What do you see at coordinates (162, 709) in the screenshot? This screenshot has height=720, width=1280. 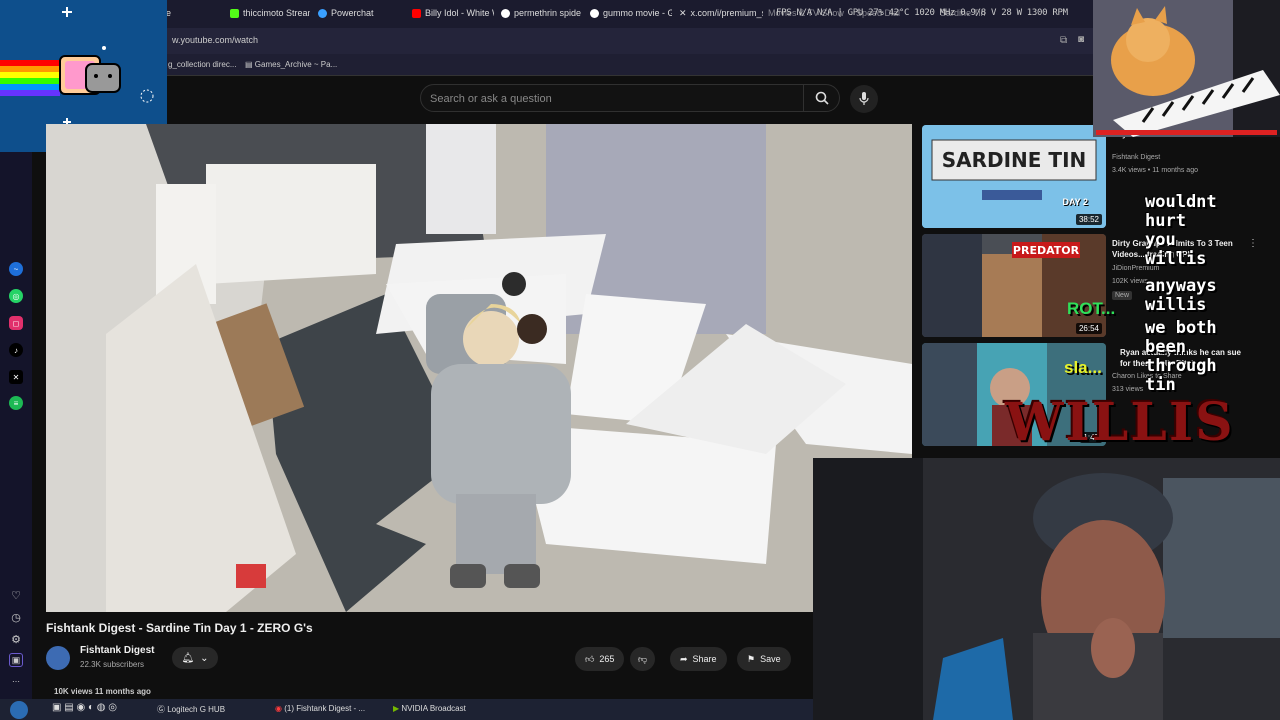 I see `logitech-icon: Ⓖ` at bounding box center [162, 709].